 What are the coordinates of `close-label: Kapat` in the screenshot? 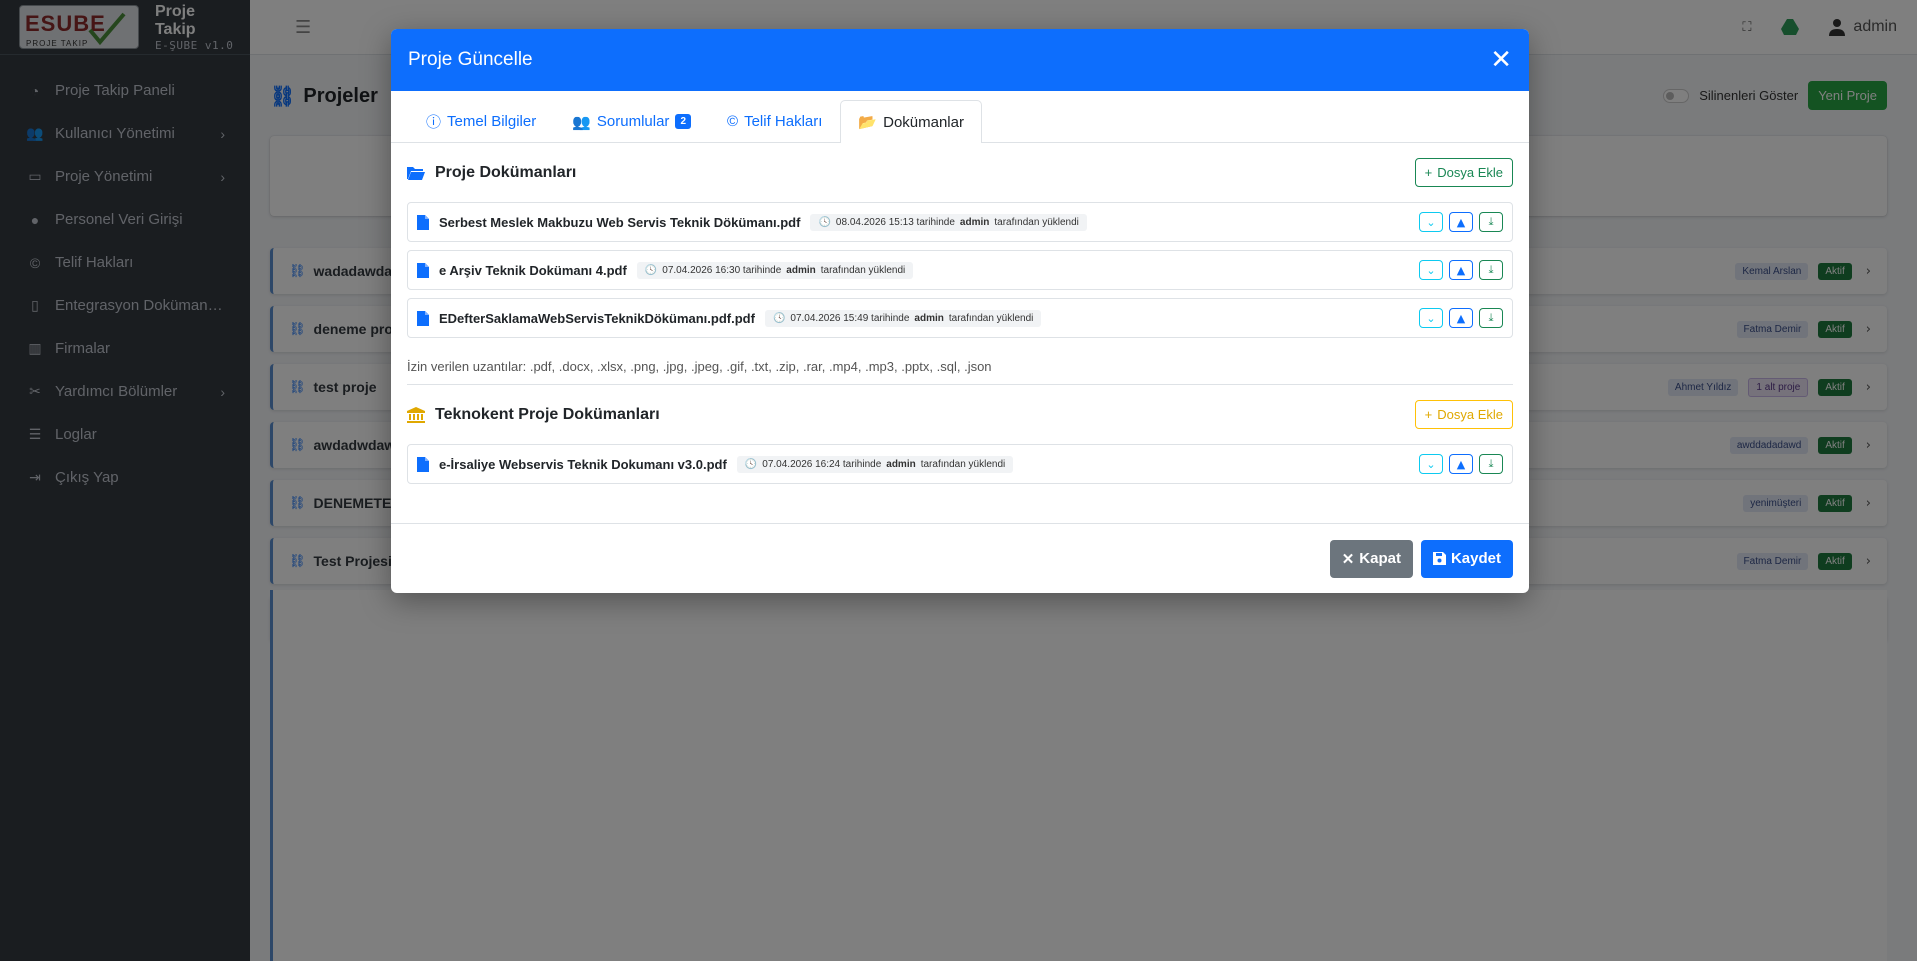 It's located at (1380, 558).